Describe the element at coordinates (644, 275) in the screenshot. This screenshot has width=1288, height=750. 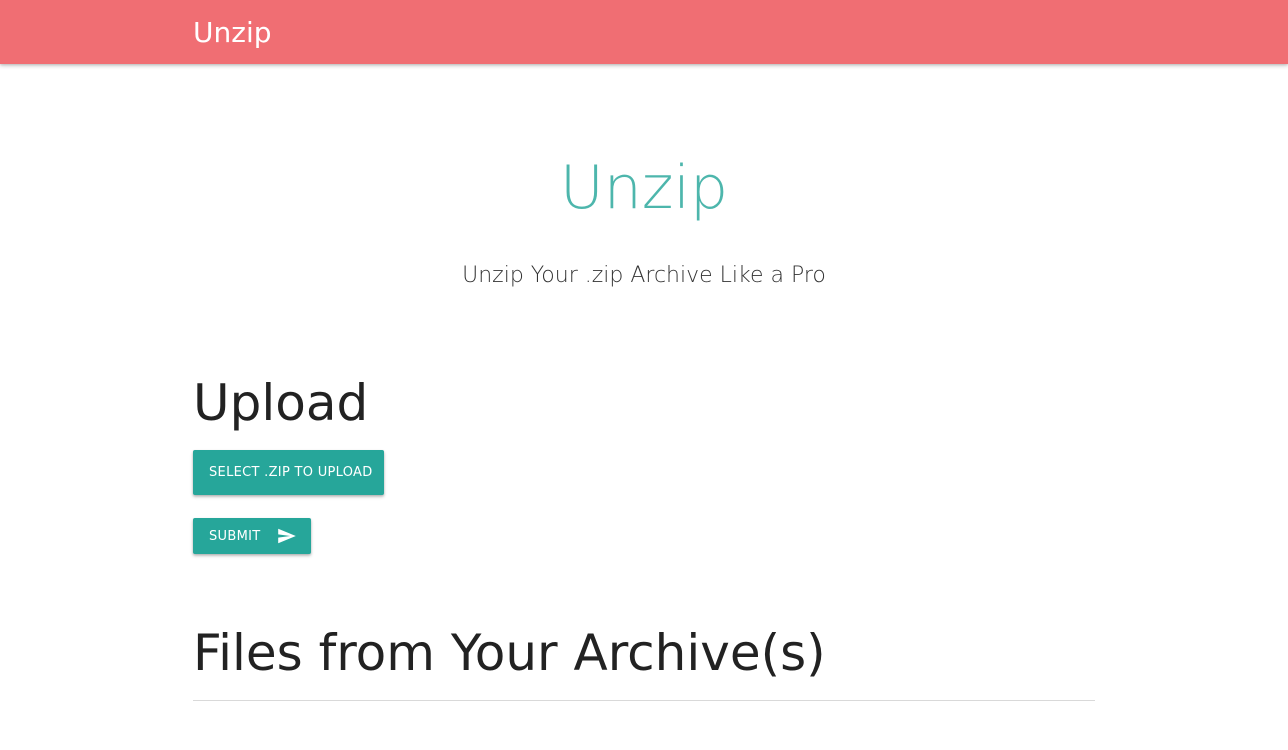
I see `hero-subtitle: Unzip Your .zip Archive Like a Pro` at that location.